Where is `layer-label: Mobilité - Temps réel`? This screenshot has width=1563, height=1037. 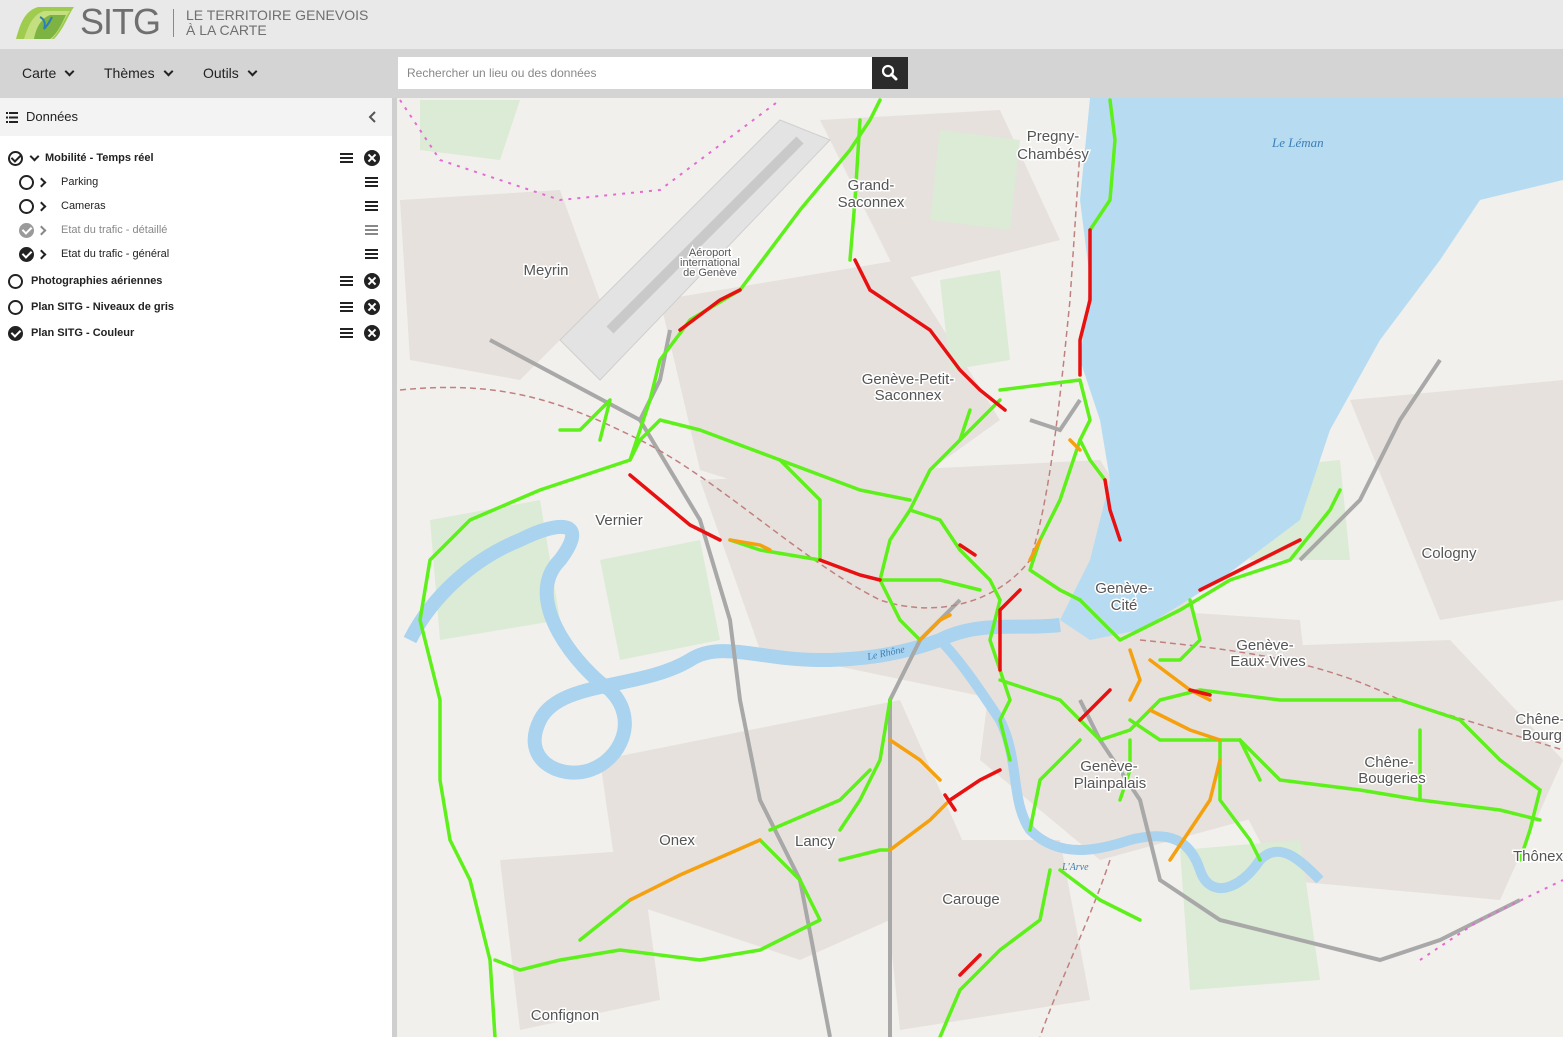 layer-label: Mobilité - Temps réel is located at coordinates (99, 158).